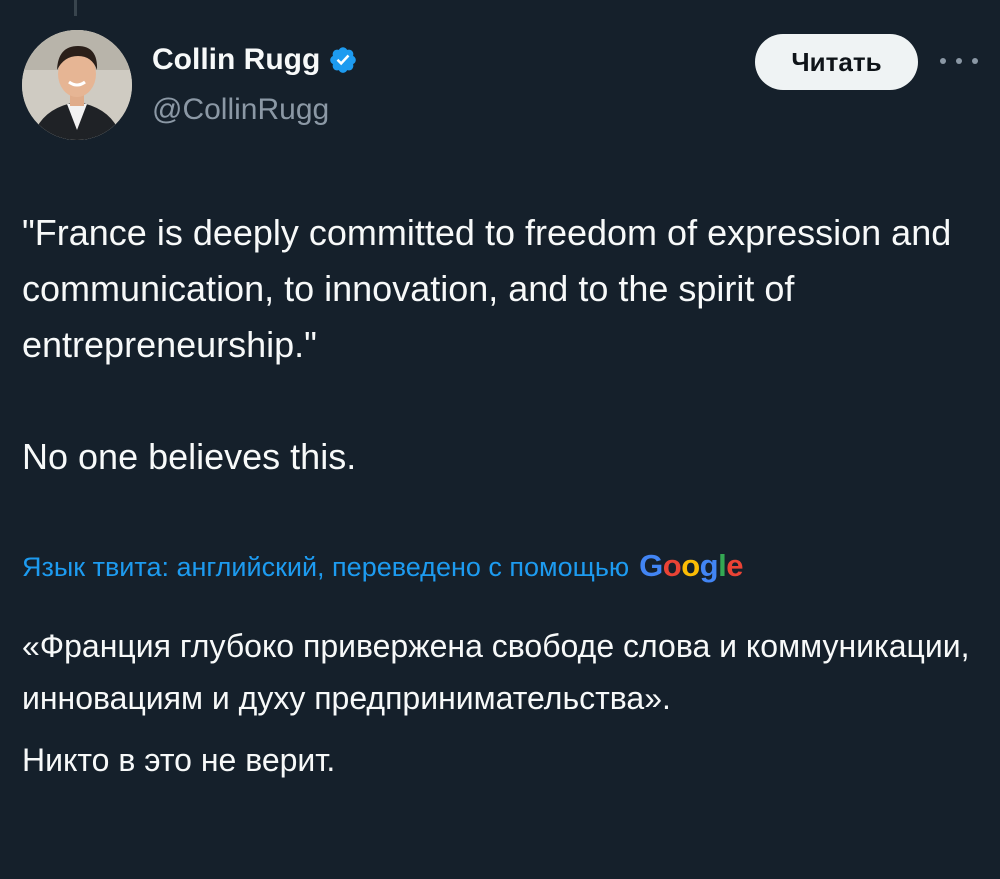 This screenshot has width=1000, height=879. I want to click on avatar, so click(77, 85).